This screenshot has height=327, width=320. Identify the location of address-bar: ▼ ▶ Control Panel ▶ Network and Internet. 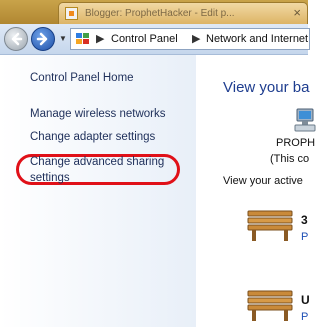
(155, 39).